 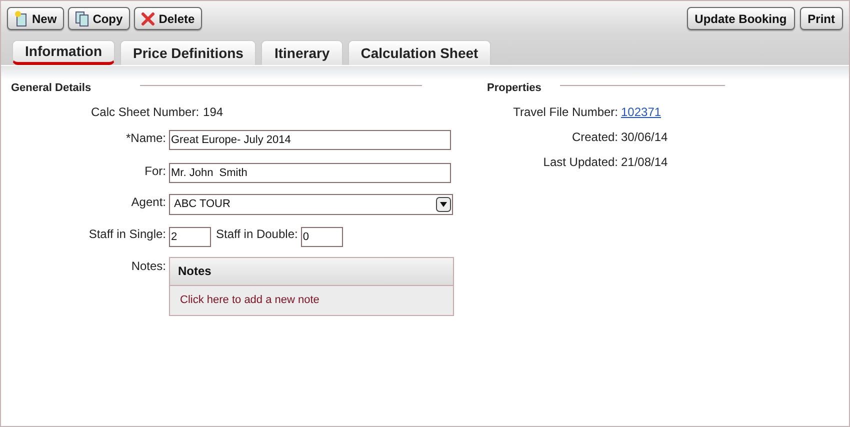 What do you see at coordinates (35, 18) in the screenshot?
I see `toolbar-button: New` at bounding box center [35, 18].